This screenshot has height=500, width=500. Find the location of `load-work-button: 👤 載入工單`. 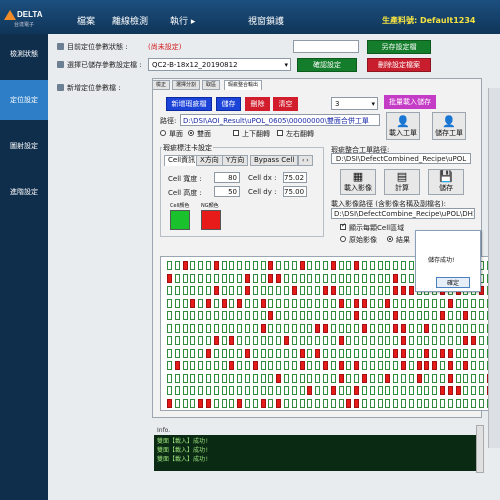

load-work-button: 👤 載入工單 is located at coordinates (403, 126).